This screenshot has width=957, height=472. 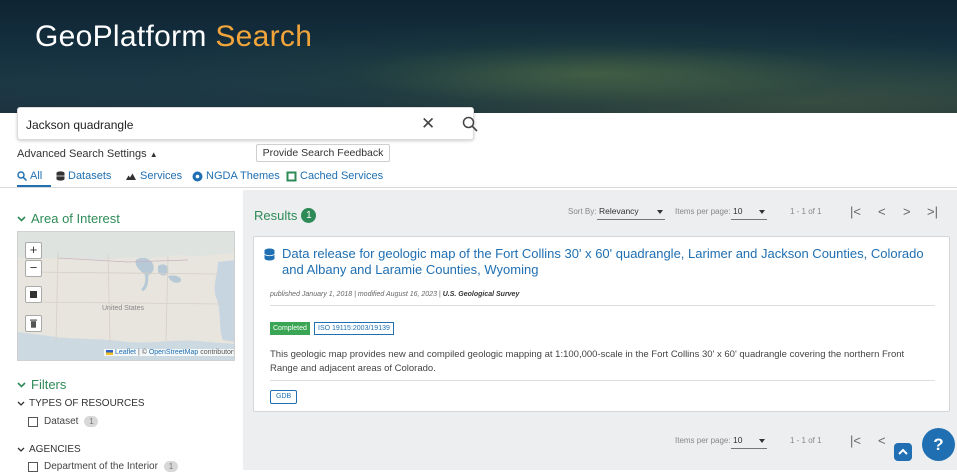 I want to click on publisher: U.S. Geological Survey, so click(x=481, y=294).